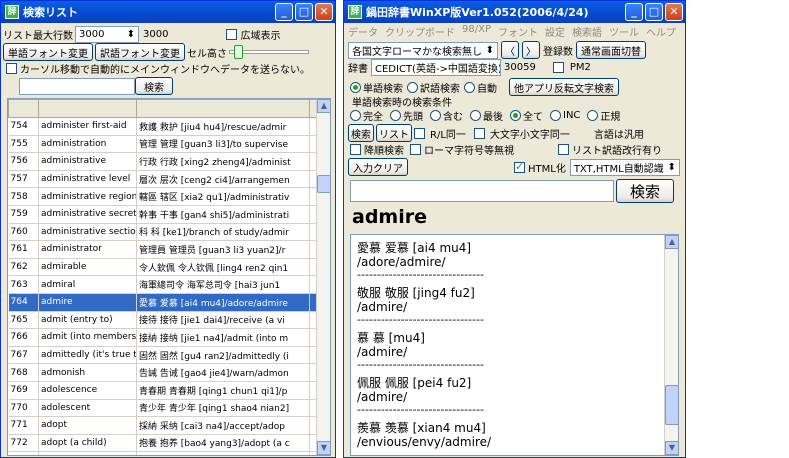 This screenshot has width=789, height=458. Describe the element at coordinates (624, 31) in the screenshot. I see `menu-item: ツール` at that location.